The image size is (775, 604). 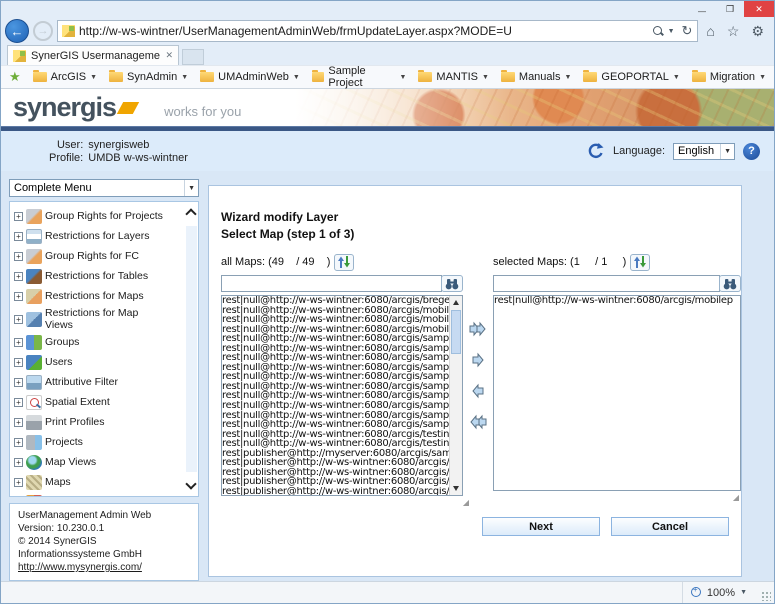 I want to click on sidebar-item-label: Projects, so click(x=64, y=442).